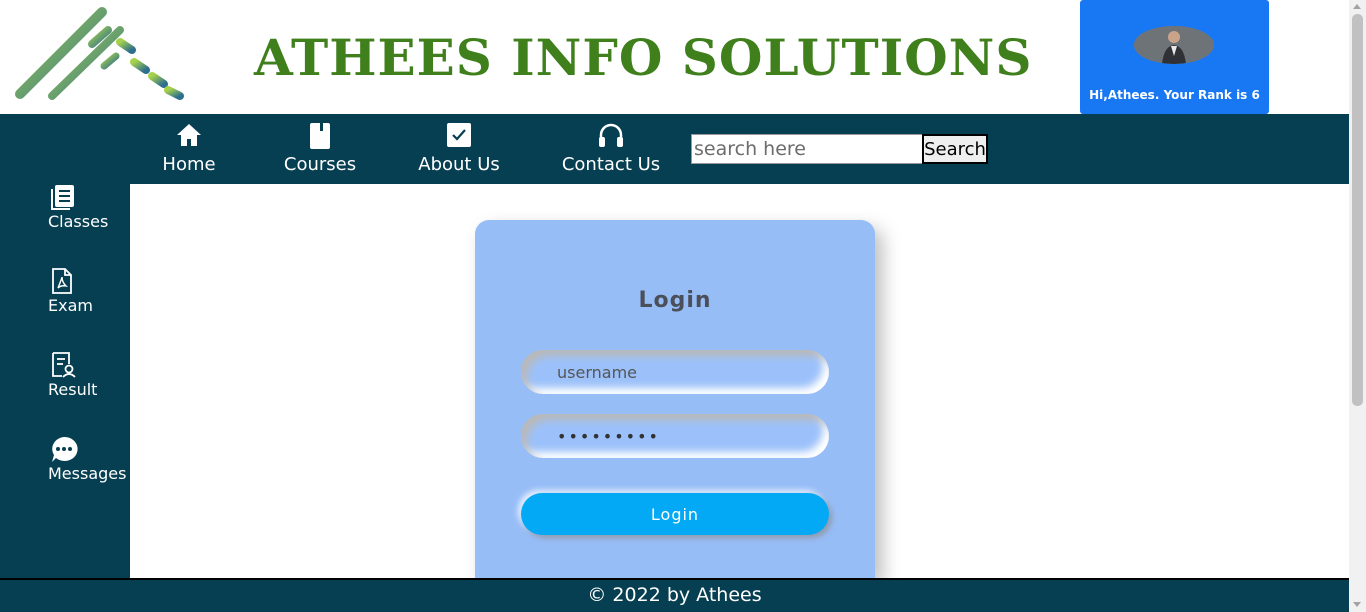 This screenshot has height=612, width=1366. Describe the element at coordinates (675, 514) in the screenshot. I see `login-button: Login` at that location.